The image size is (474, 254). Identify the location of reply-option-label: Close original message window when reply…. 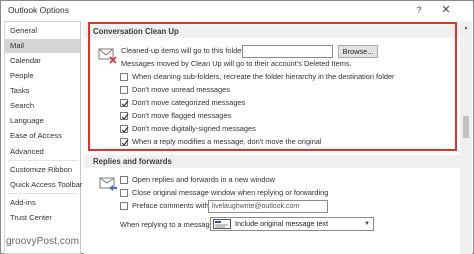
(230, 192).